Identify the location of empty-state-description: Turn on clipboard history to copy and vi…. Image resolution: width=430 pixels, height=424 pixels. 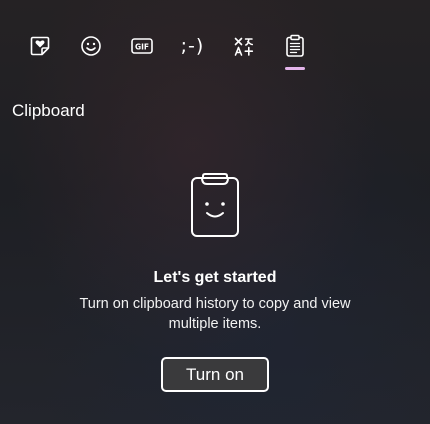
(215, 314).